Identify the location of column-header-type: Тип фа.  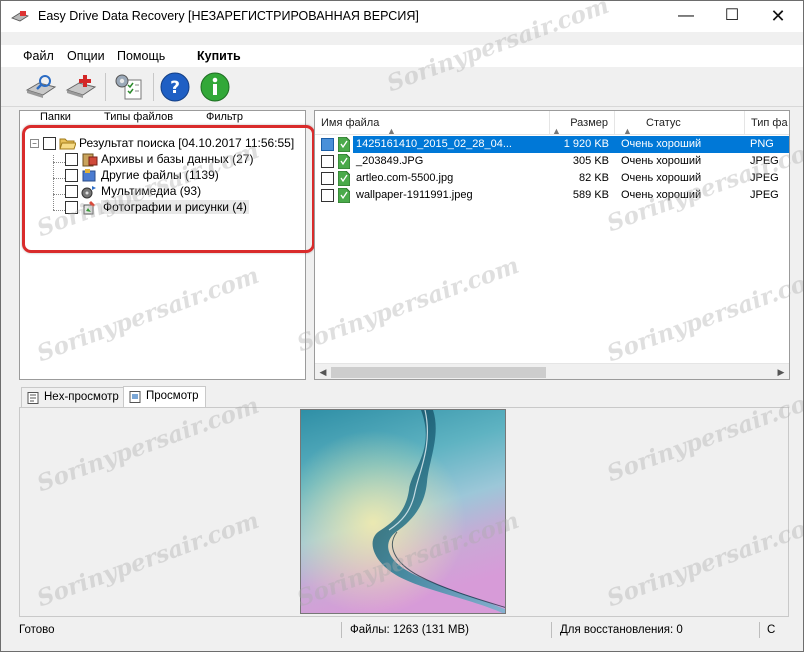
(767, 123).